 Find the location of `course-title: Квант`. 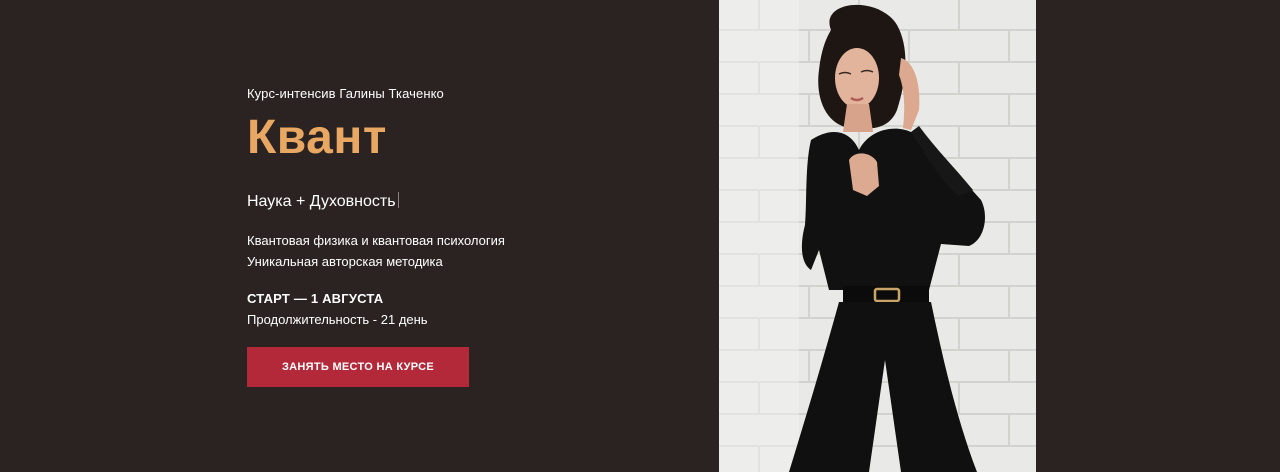

course-title: Квант is located at coordinates (317, 137).